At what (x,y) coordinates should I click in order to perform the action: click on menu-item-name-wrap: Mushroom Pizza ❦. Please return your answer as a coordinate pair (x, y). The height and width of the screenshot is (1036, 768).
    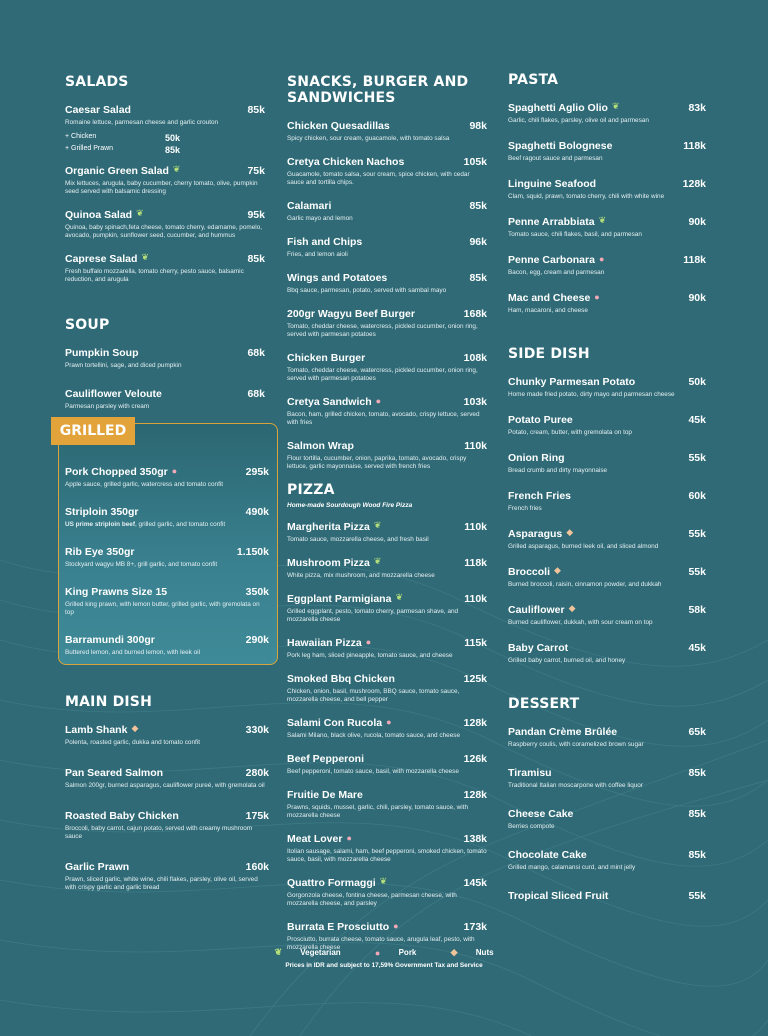
    Looking at the image, I should click on (334, 562).